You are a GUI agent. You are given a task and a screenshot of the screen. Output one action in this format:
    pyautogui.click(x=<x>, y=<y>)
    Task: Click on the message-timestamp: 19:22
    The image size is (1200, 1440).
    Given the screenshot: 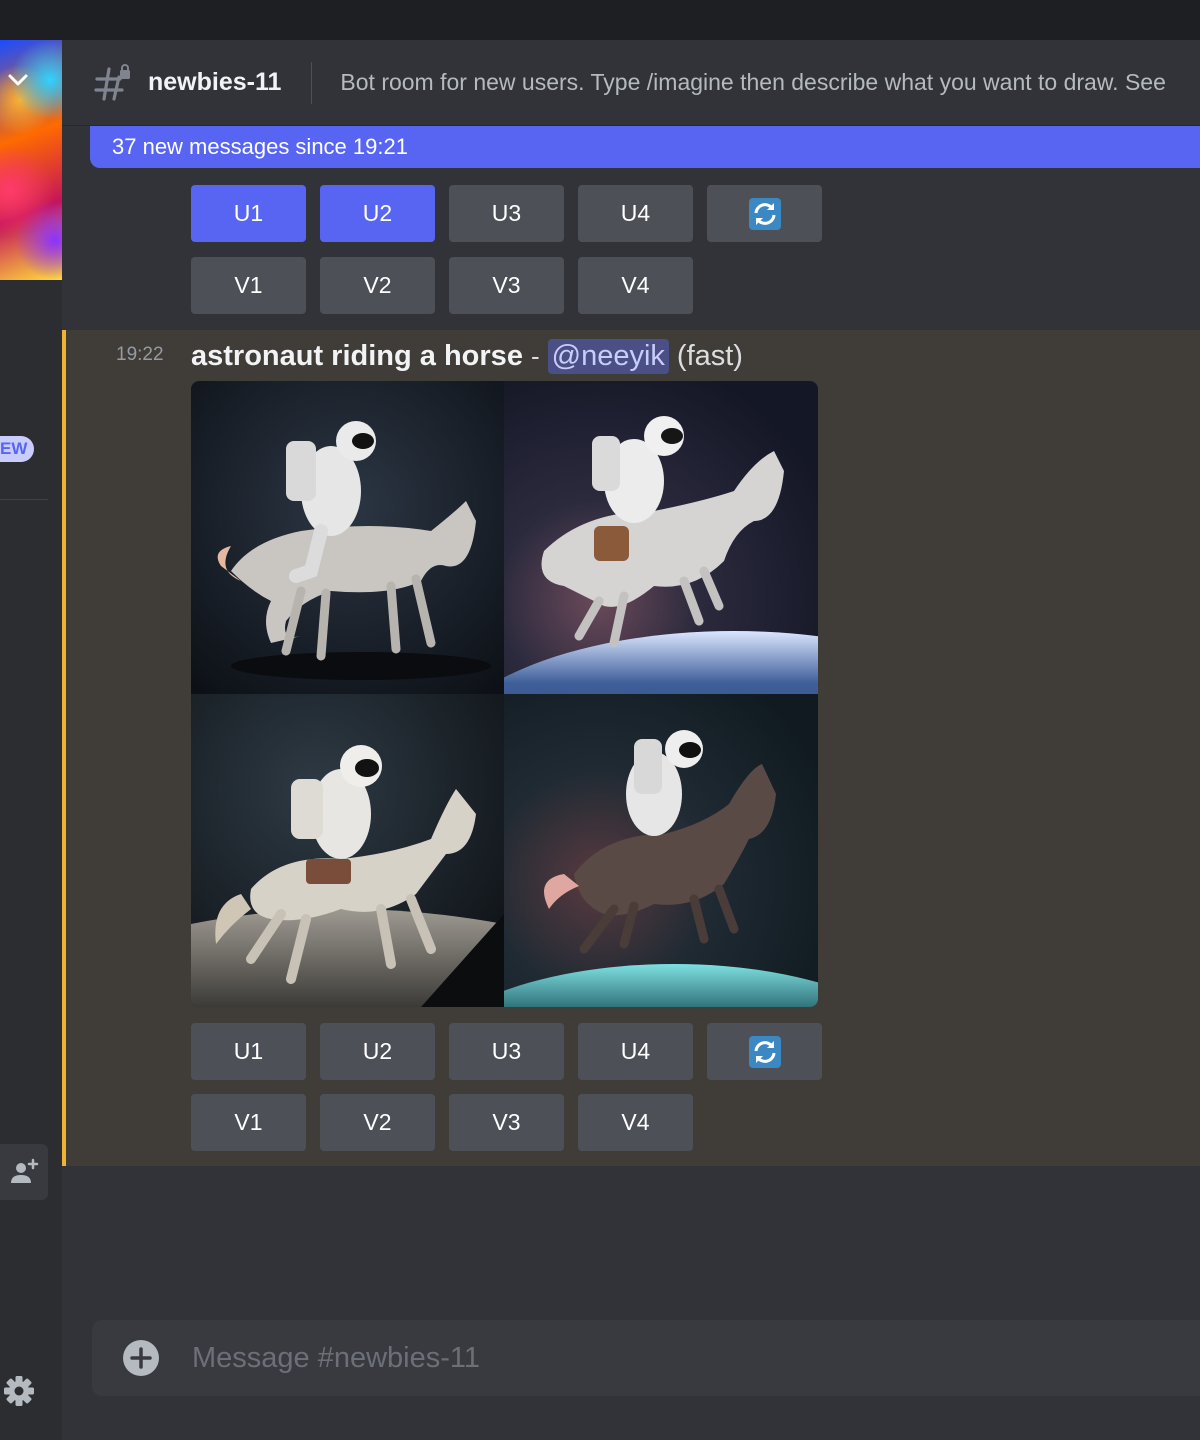 What is the action you would take?
    pyautogui.click(x=140, y=354)
    